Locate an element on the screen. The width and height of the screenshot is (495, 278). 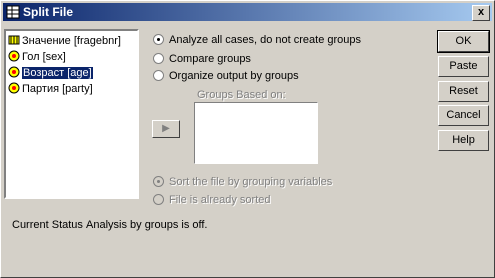
radio-label: Organize output by groups is located at coordinates (234, 76).